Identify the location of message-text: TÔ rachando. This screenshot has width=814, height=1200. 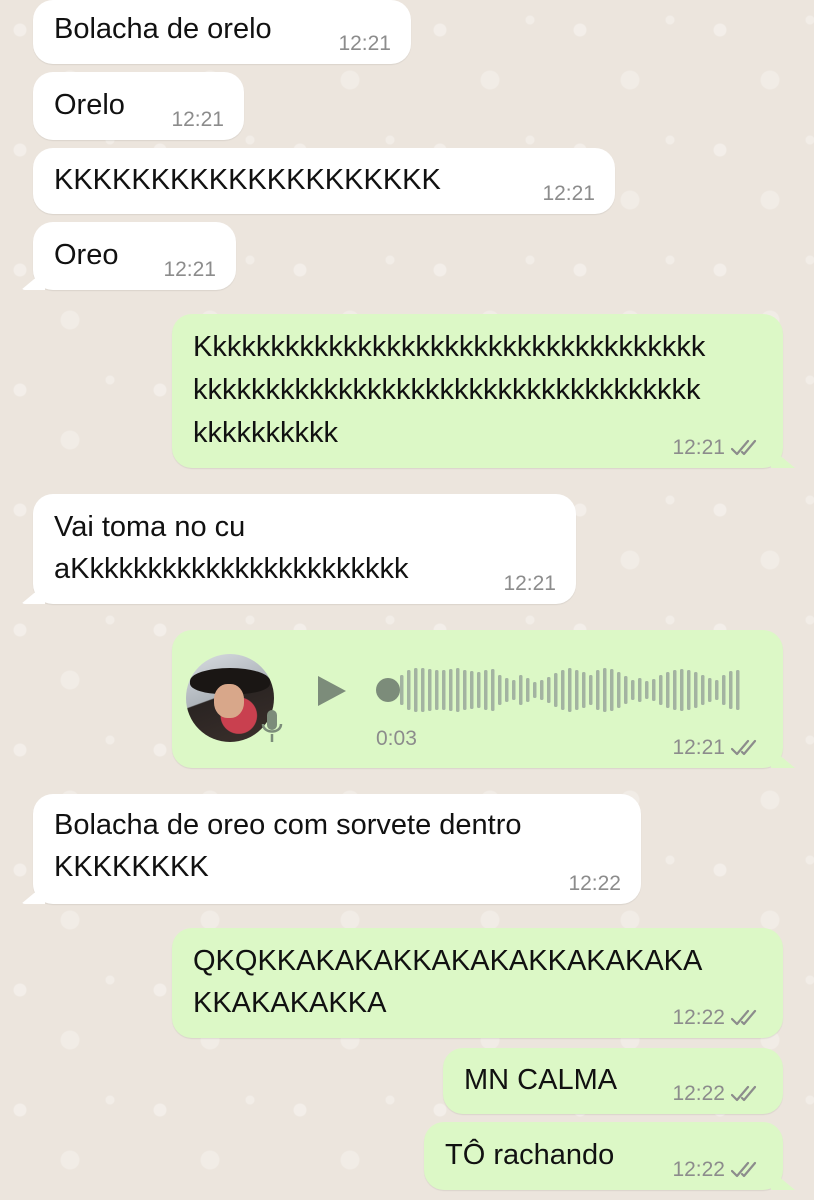
(530, 1155).